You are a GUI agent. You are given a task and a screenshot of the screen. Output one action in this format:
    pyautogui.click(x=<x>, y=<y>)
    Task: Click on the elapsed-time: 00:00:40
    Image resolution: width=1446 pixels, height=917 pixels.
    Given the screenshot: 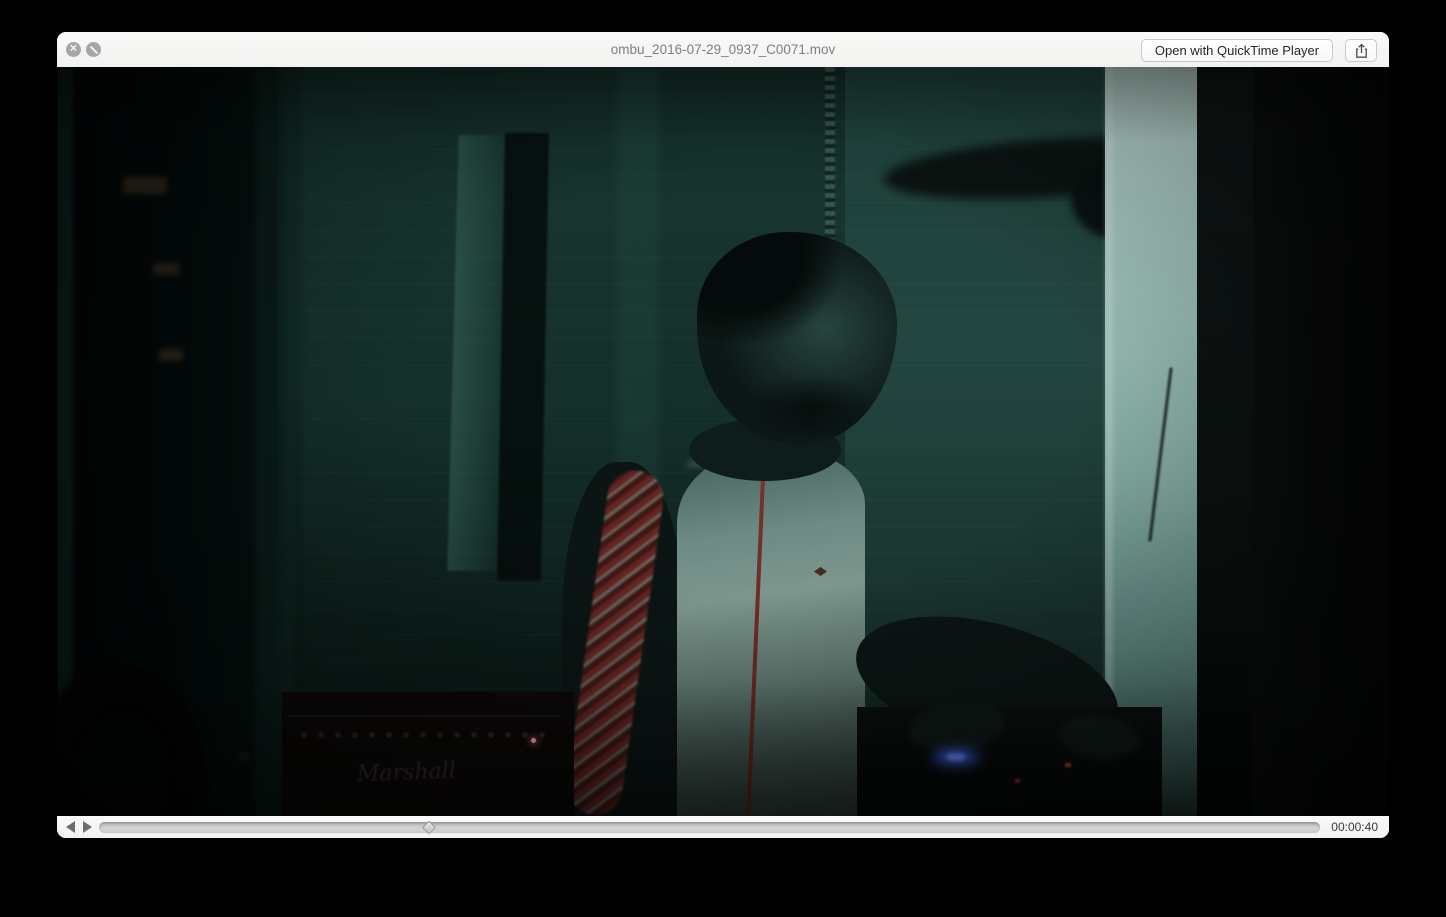 What is the action you would take?
    pyautogui.click(x=1354, y=827)
    